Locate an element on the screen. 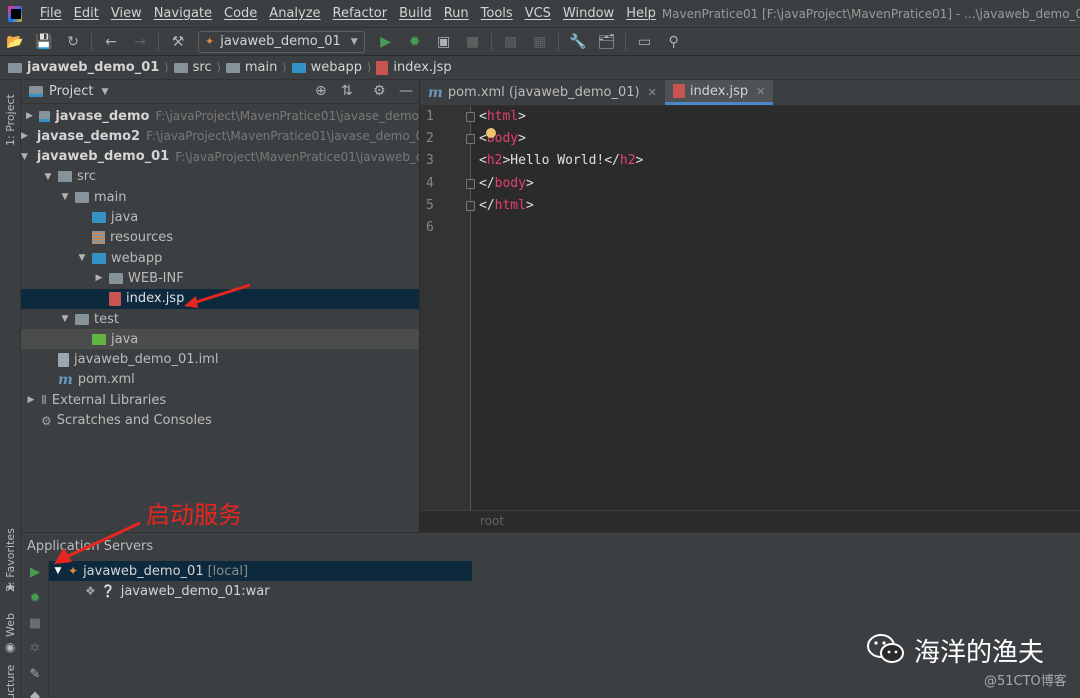 The height and width of the screenshot is (698, 1080). open-icon: 📂 is located at coordinates (15, 42).